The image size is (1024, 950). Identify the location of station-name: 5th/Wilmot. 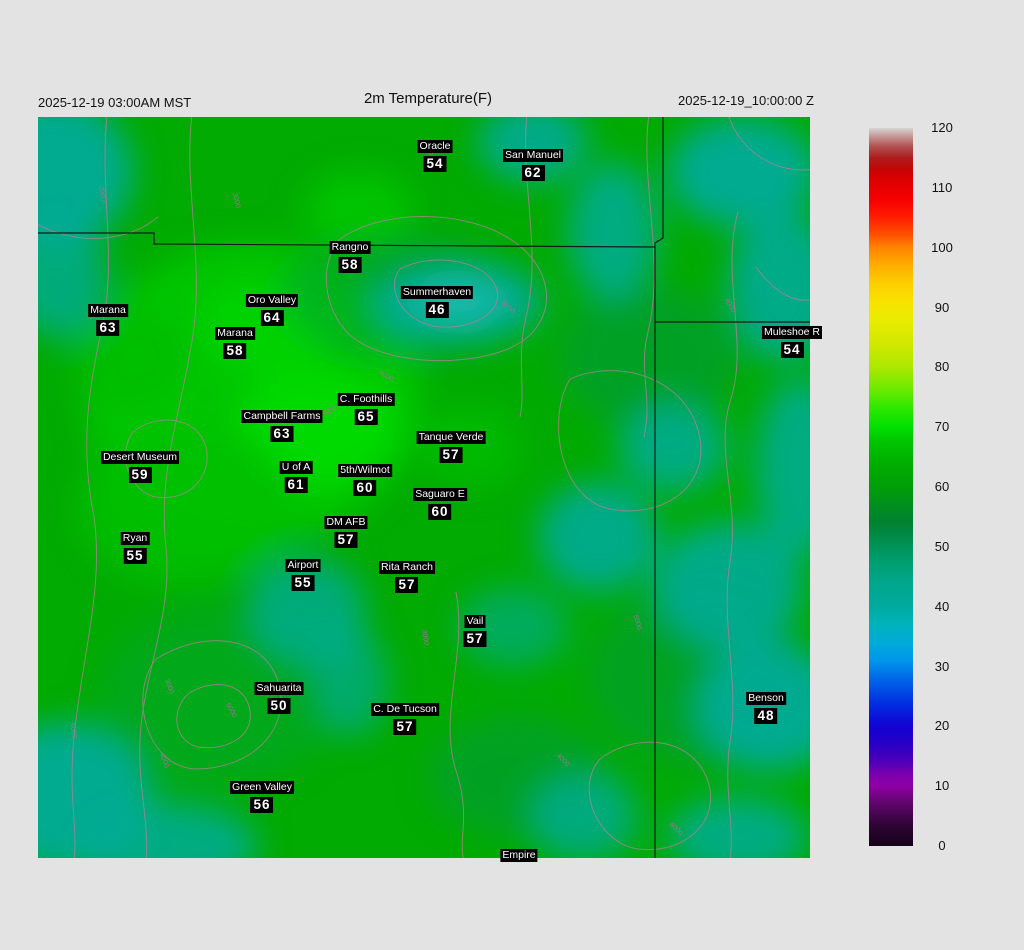
(365, 470).